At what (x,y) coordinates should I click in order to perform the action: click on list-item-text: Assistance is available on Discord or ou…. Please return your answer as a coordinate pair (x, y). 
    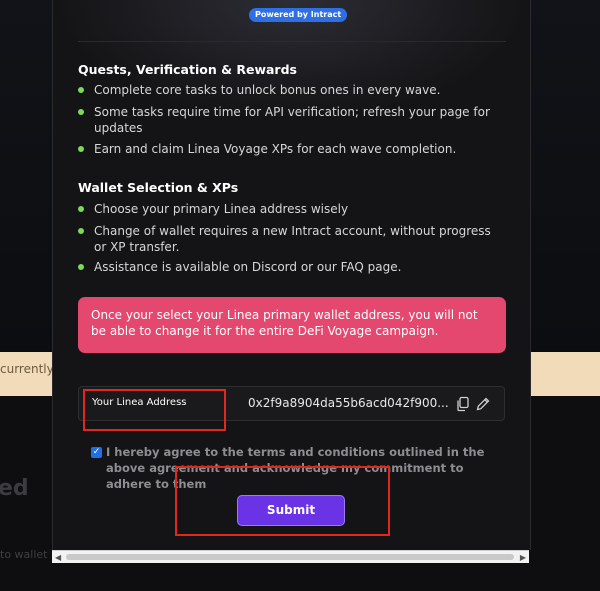
    Looking at the image, I should click on (248, 267).